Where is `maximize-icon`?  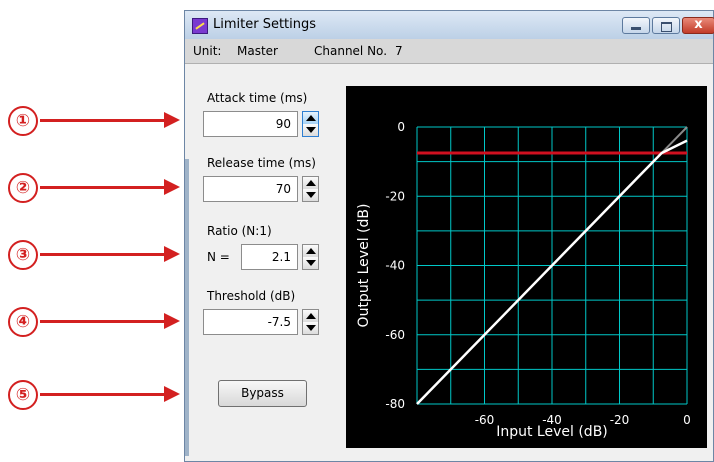
maximize-icon is located at coordinates (666, 27).